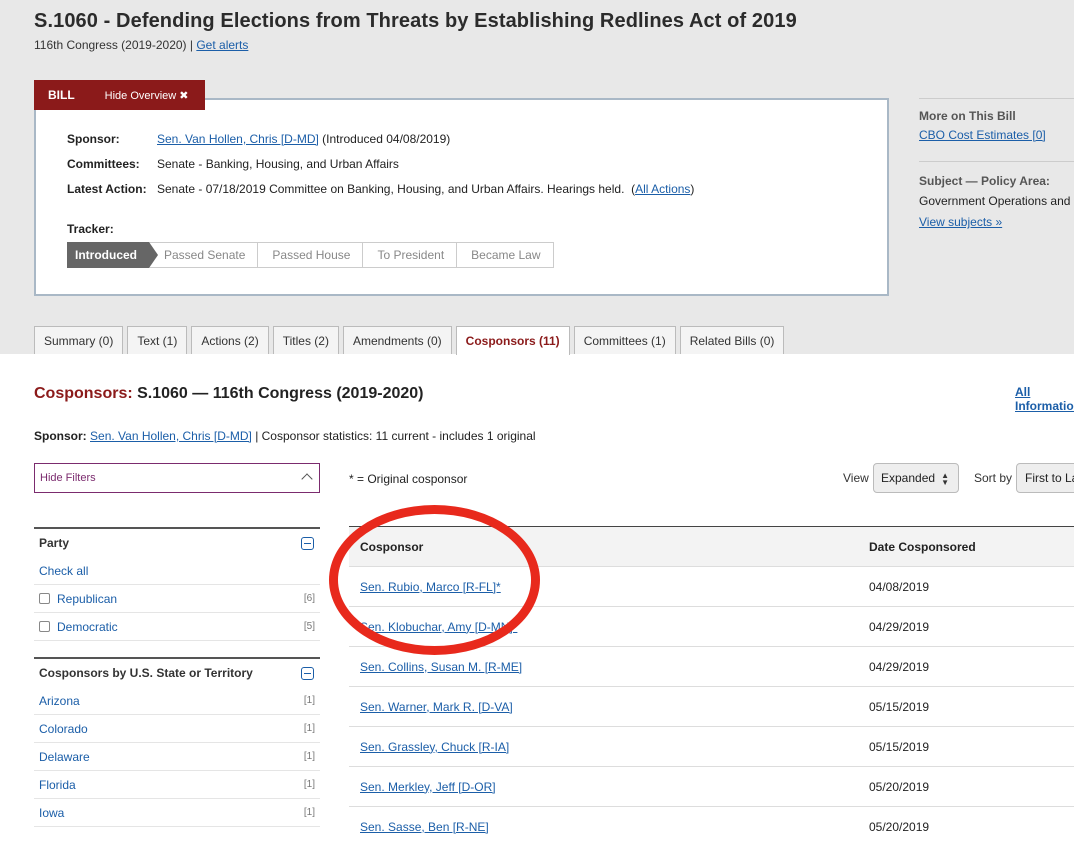 This screenshot has height=841, width=1074. Describe the element at coordinates (177, 757) in the screenshot. I see `state-filter-item: Delaware [1]` at that location.